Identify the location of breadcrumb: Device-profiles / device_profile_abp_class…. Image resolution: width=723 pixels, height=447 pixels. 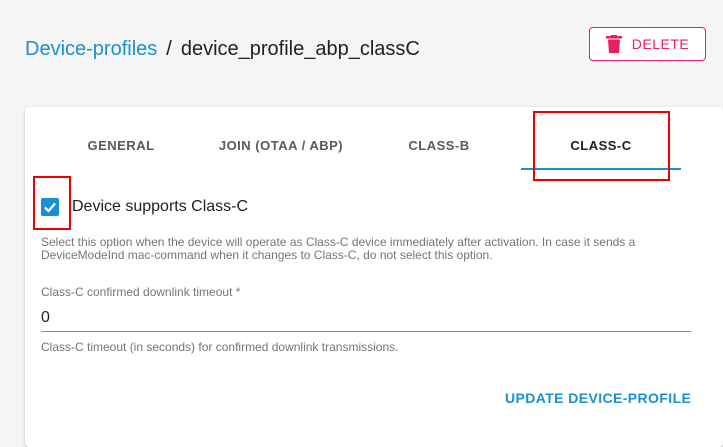
(222, 49).